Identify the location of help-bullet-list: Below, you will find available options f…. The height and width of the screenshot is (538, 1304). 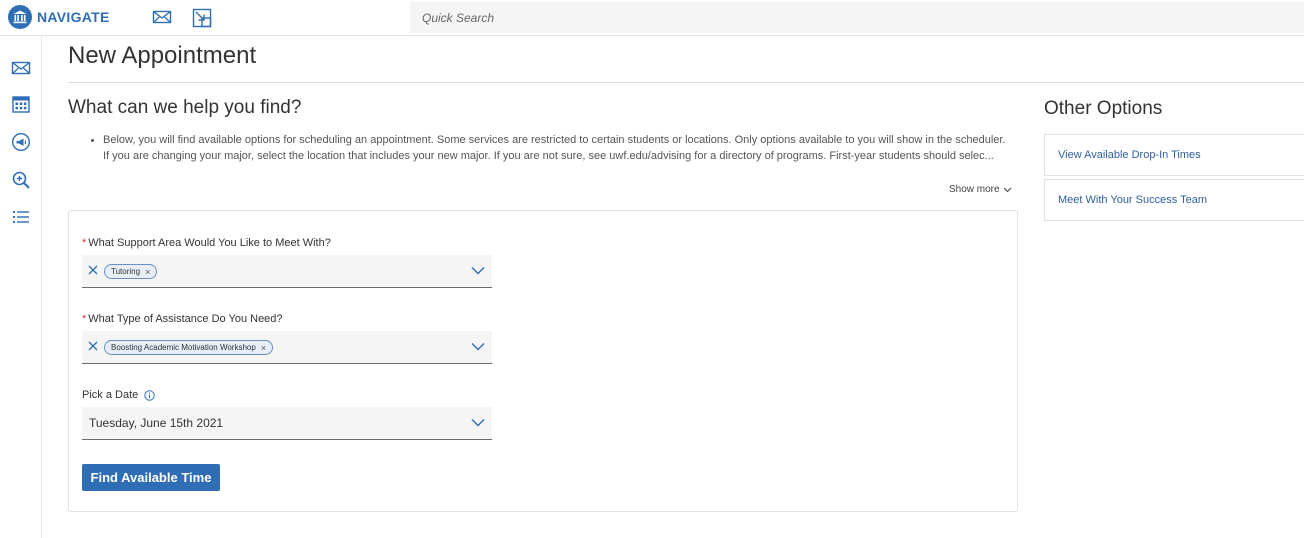
(554, 150).